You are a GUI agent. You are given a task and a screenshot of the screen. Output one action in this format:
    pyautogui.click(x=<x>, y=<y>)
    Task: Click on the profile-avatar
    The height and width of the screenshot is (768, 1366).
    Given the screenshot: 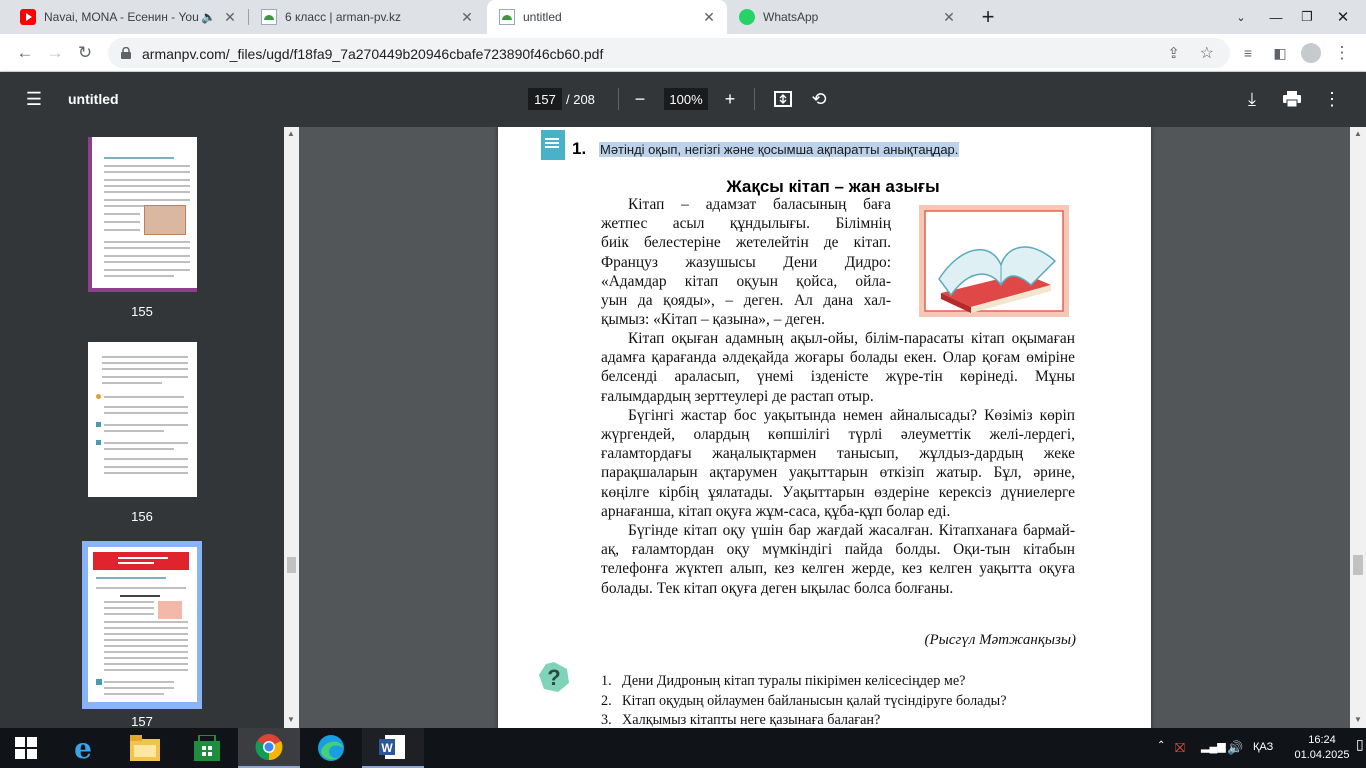 What is the action you would take?
    pyautogui.click(x=1311, y=53)
    